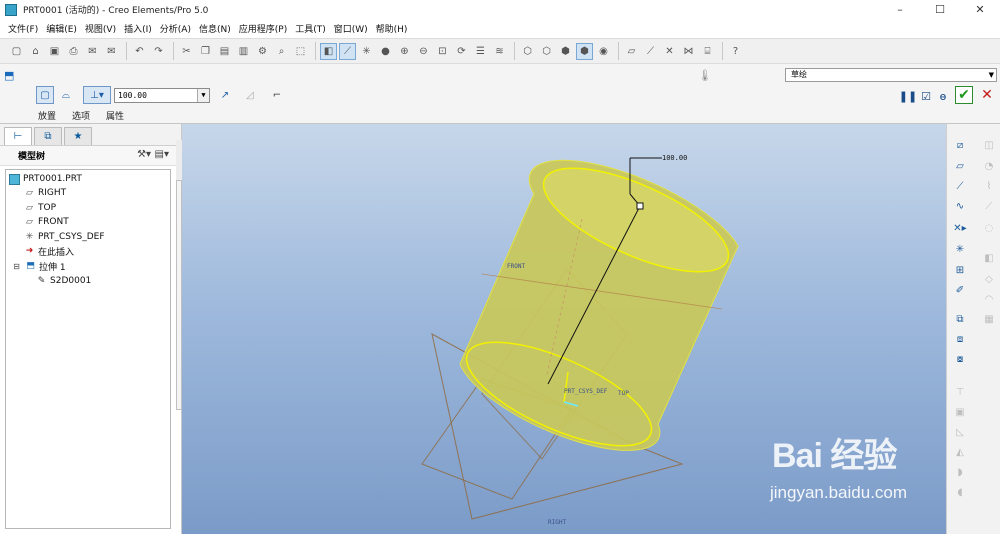  What do you see at coordinates (45, 95) in the screenshot?
I see `solid-extrude-icon: ▢` at bounding box center [45, 95].